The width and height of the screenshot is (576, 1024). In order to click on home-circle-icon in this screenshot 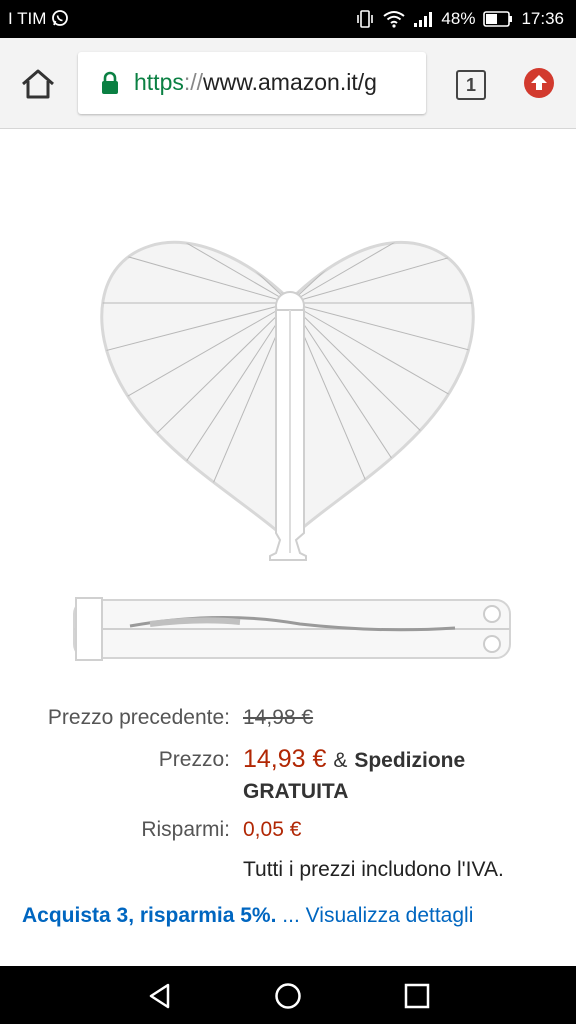, I will do `click(288, 996)`.